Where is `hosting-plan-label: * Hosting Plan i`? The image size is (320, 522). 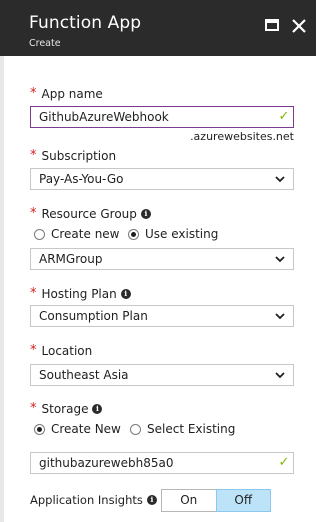 hosting-plan-label: * Hosting Plan i is located at coordinates (80, 293).